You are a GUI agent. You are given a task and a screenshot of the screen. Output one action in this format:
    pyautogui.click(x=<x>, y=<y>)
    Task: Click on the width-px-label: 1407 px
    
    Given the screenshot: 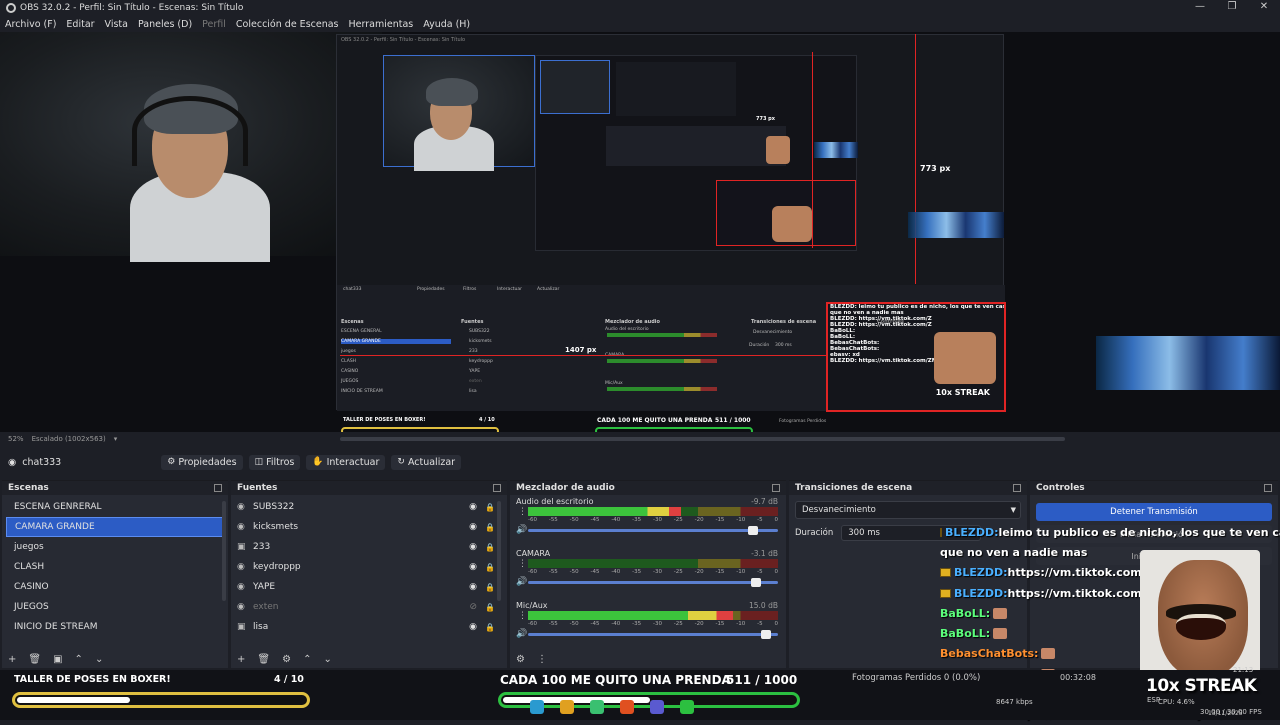 What is the action you would take?
    pyautogui.click(x=581, y=350)
    